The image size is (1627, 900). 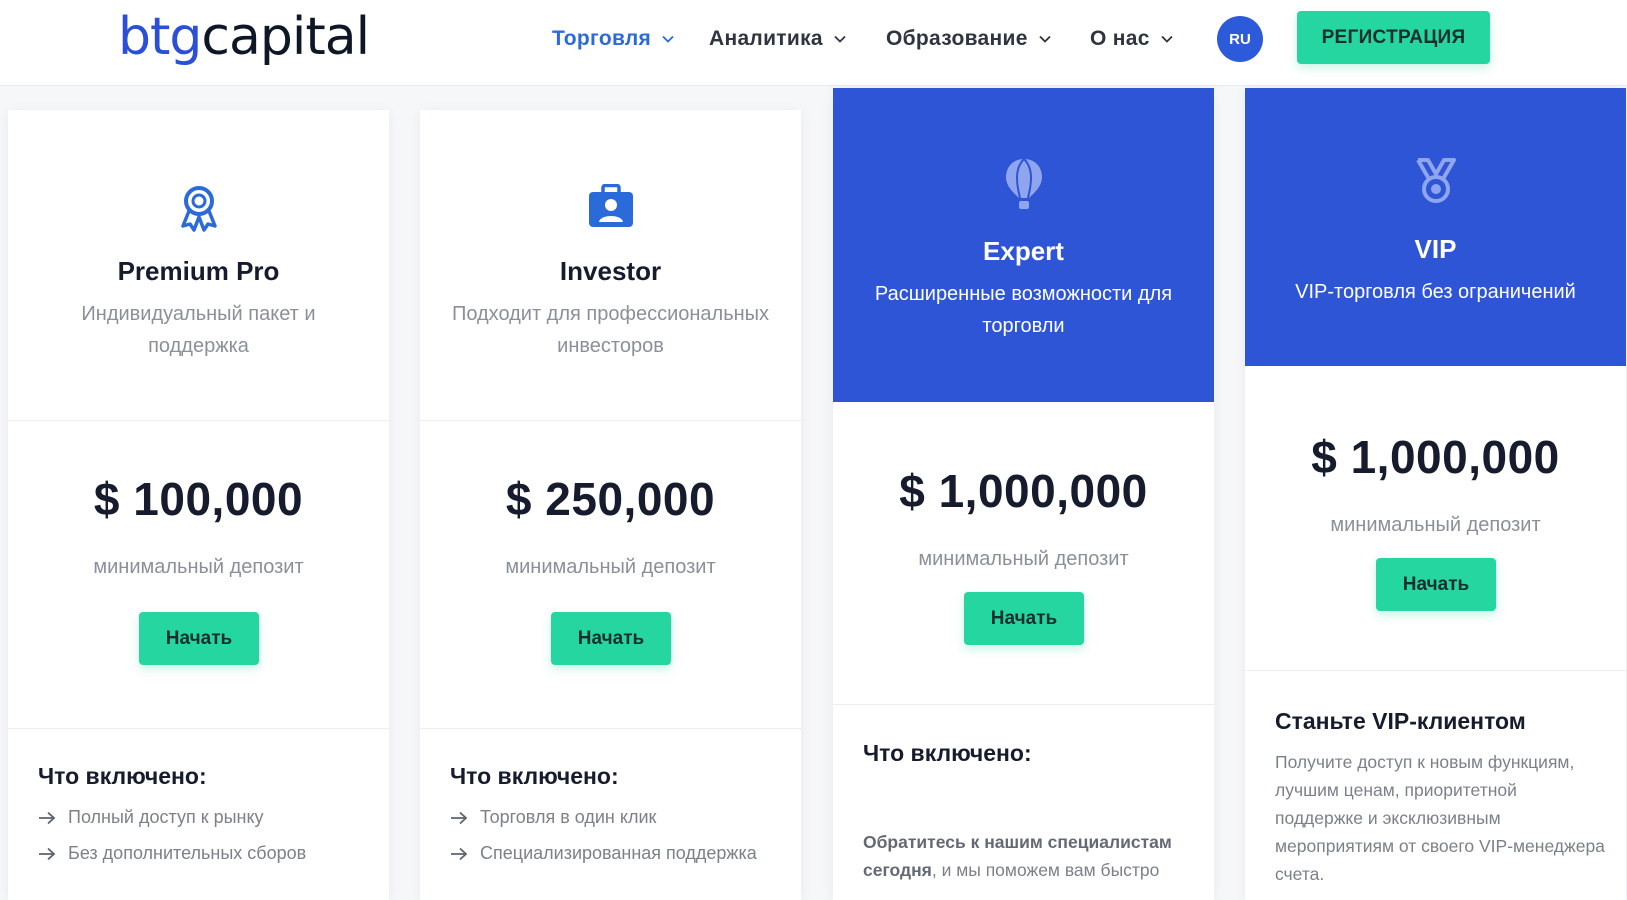 I want to click on nav-label: Аналитика, so click(x=766, y=38).